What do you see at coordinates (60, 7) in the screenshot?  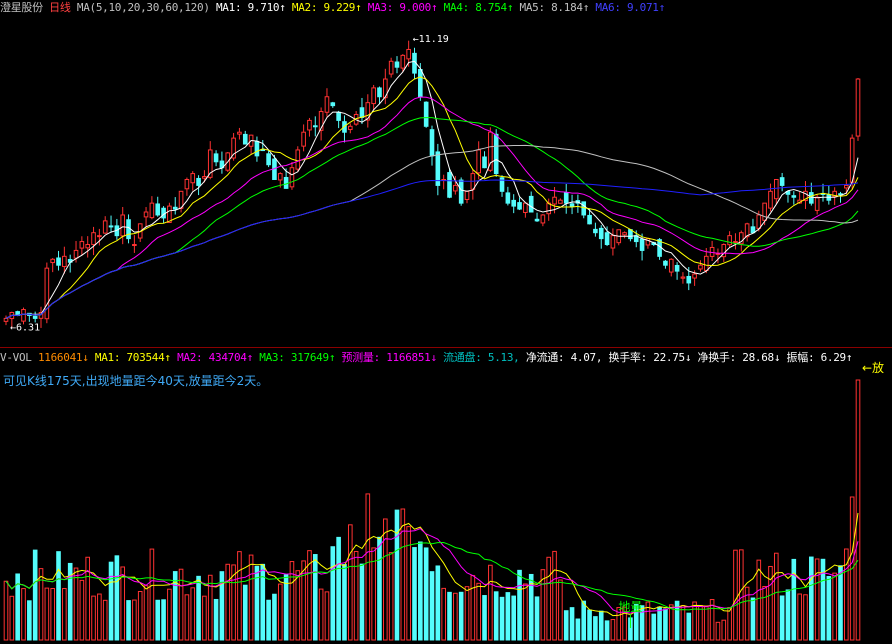 I see `period-label: 日线` at bounding box center [60, 7].